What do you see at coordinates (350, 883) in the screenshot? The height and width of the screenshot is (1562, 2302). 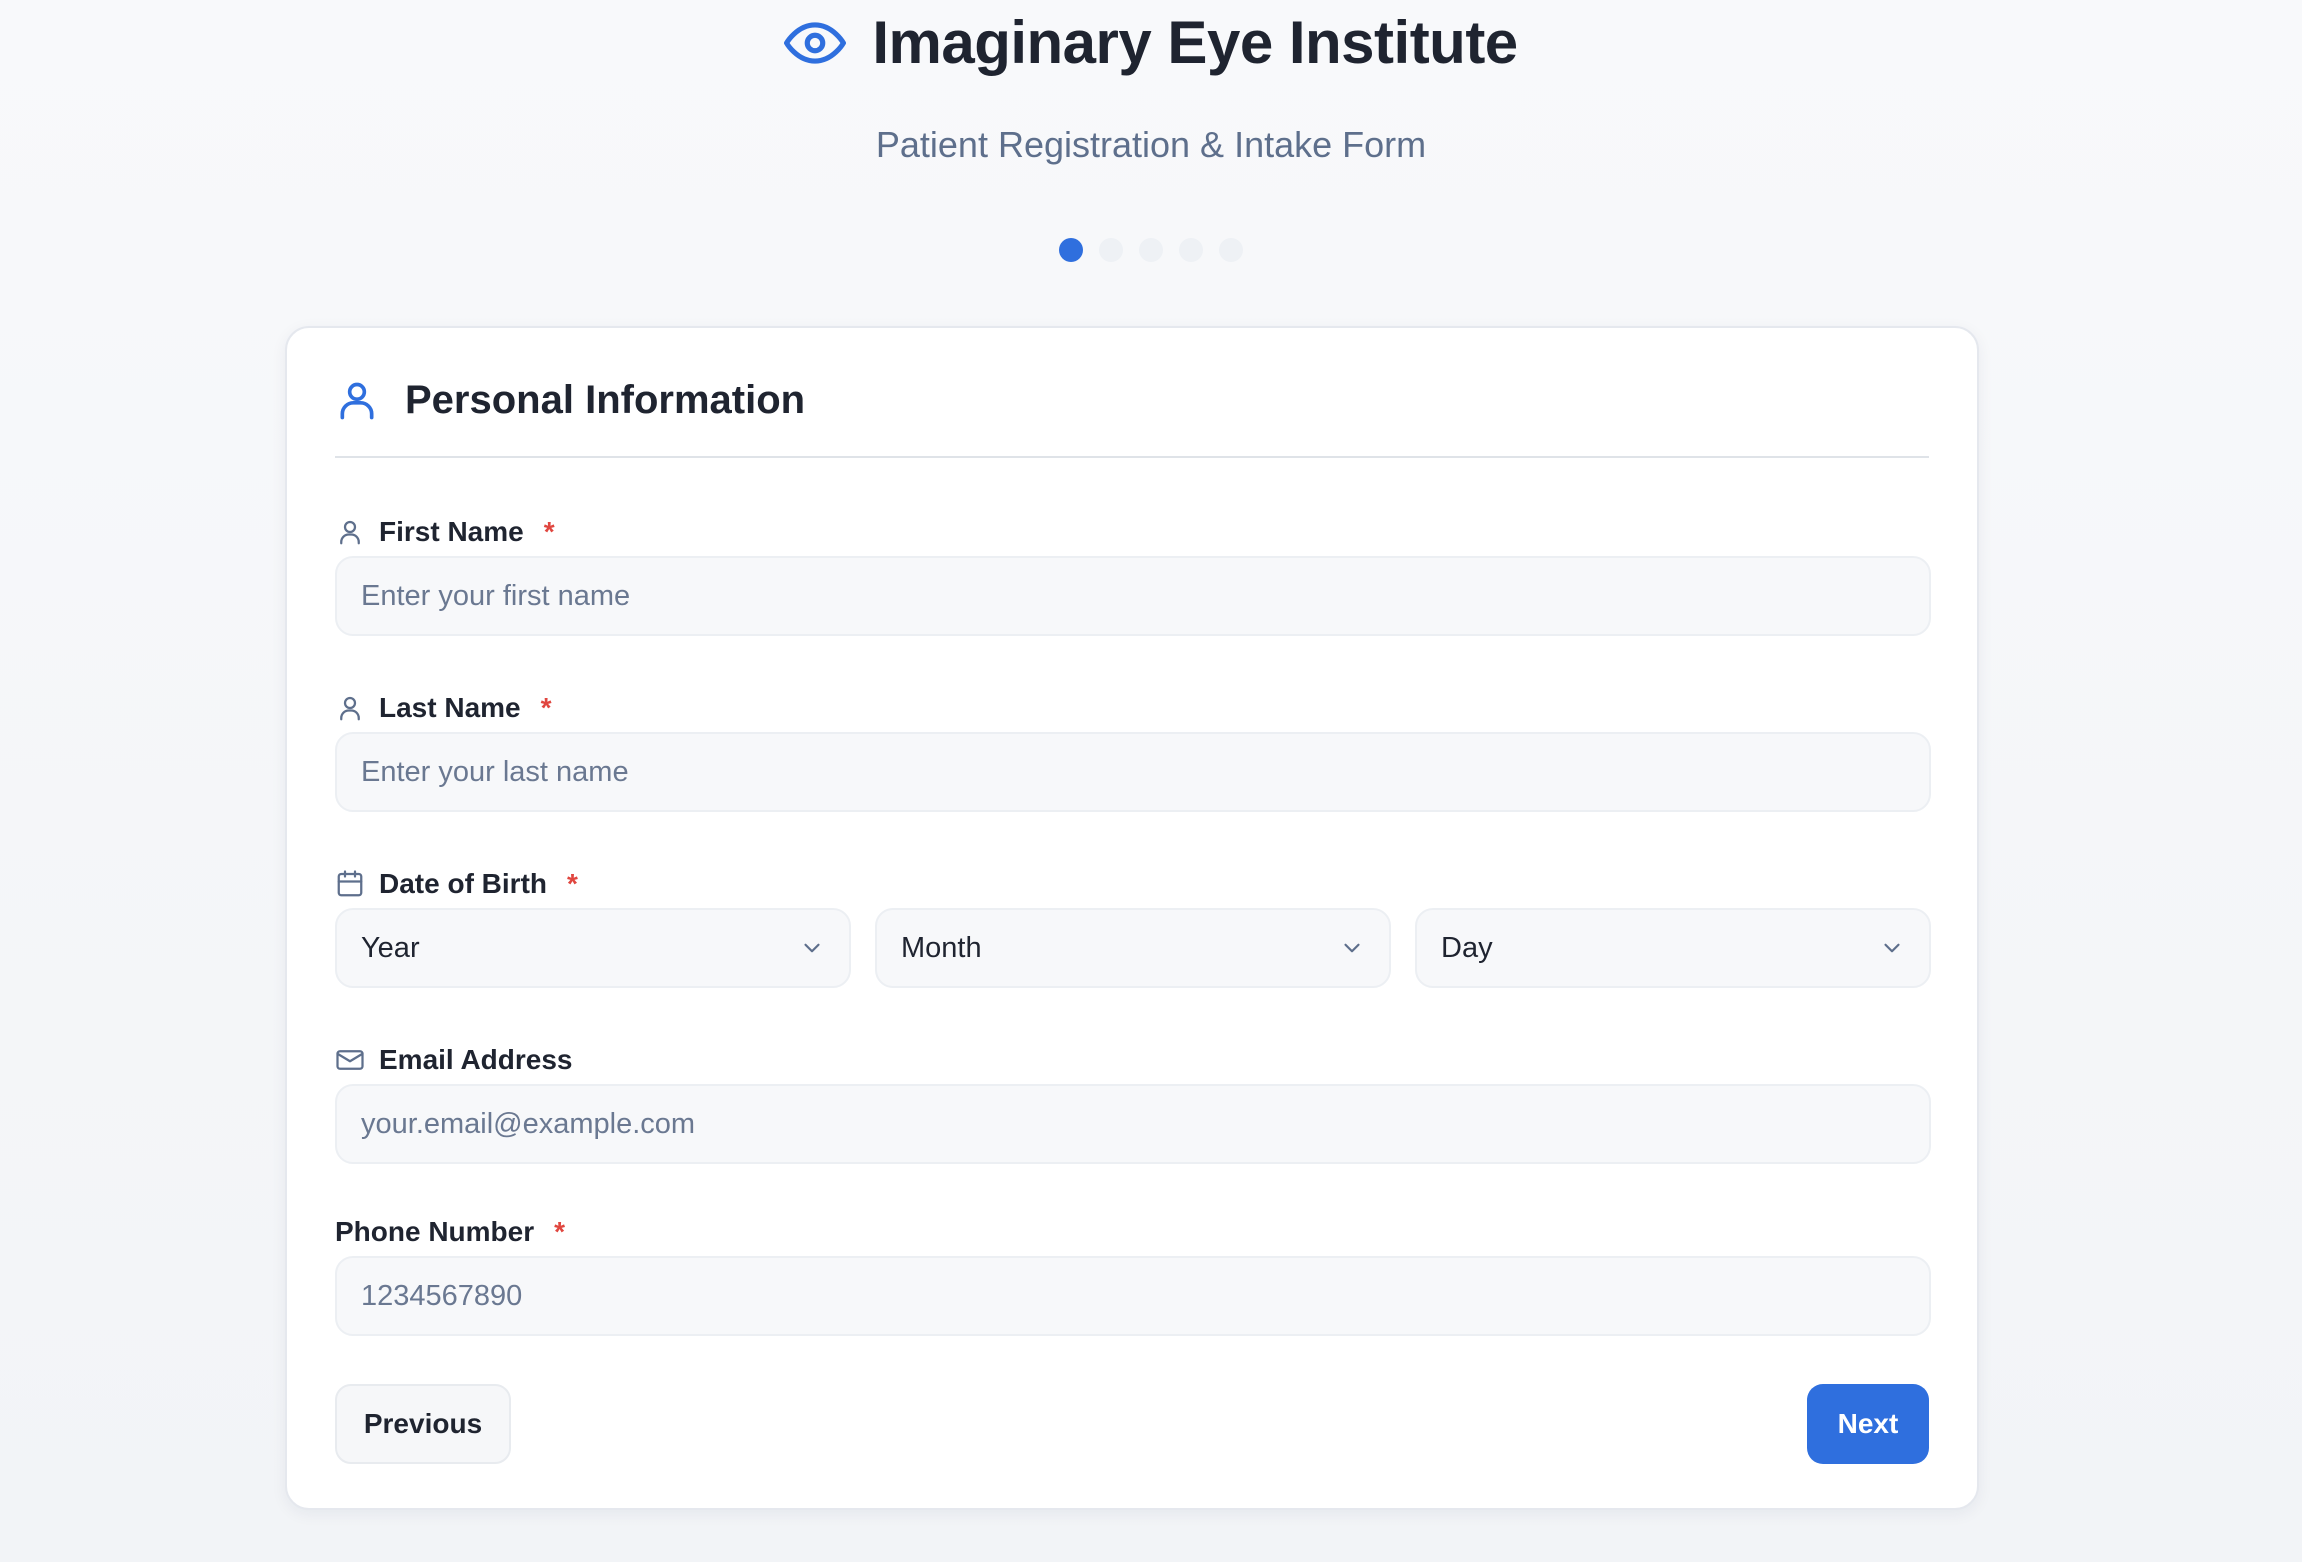 I see `calendar-icon` at bounding box center [350, 883].